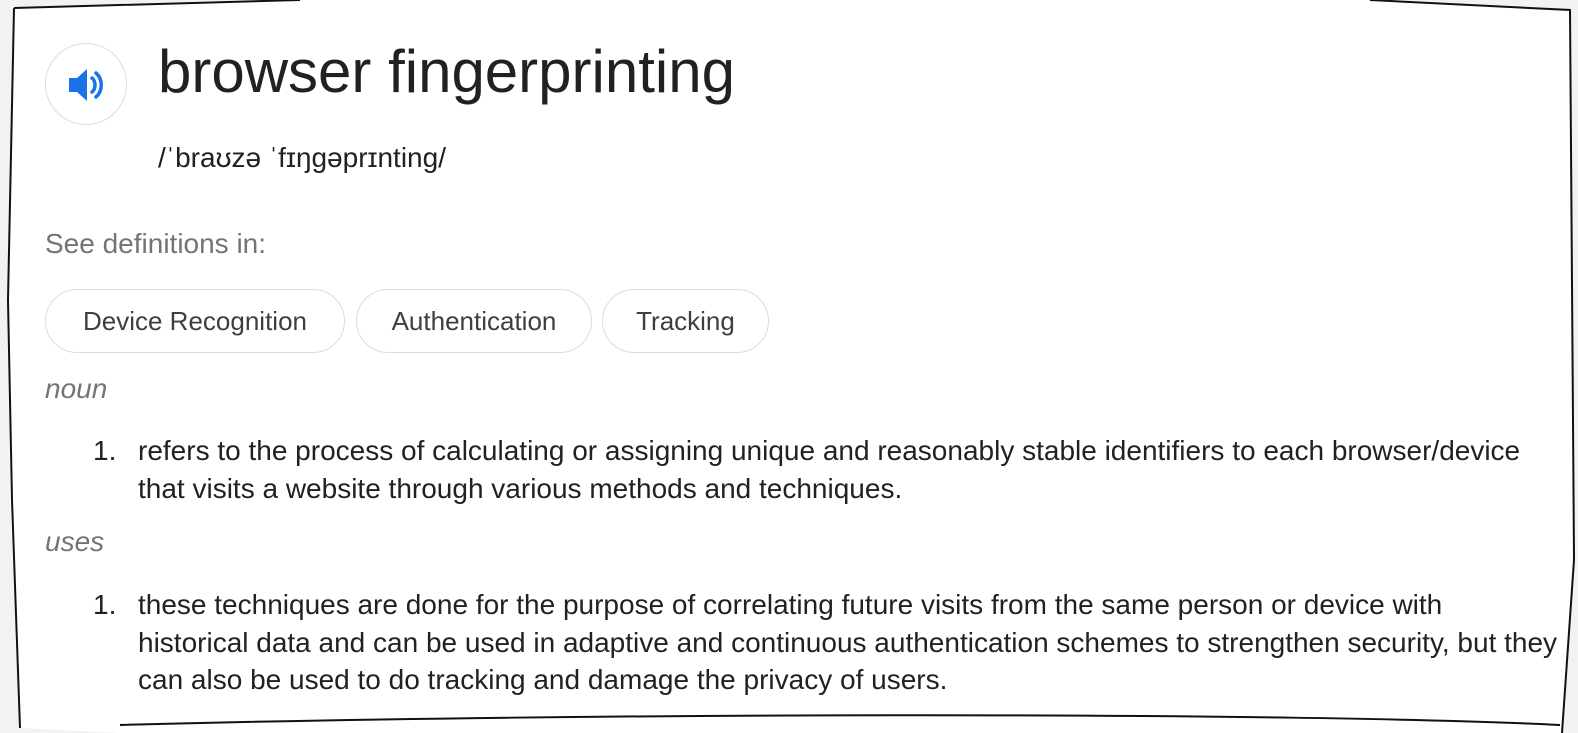  I want to click on part-of-speech: noun, so click(76, 388).